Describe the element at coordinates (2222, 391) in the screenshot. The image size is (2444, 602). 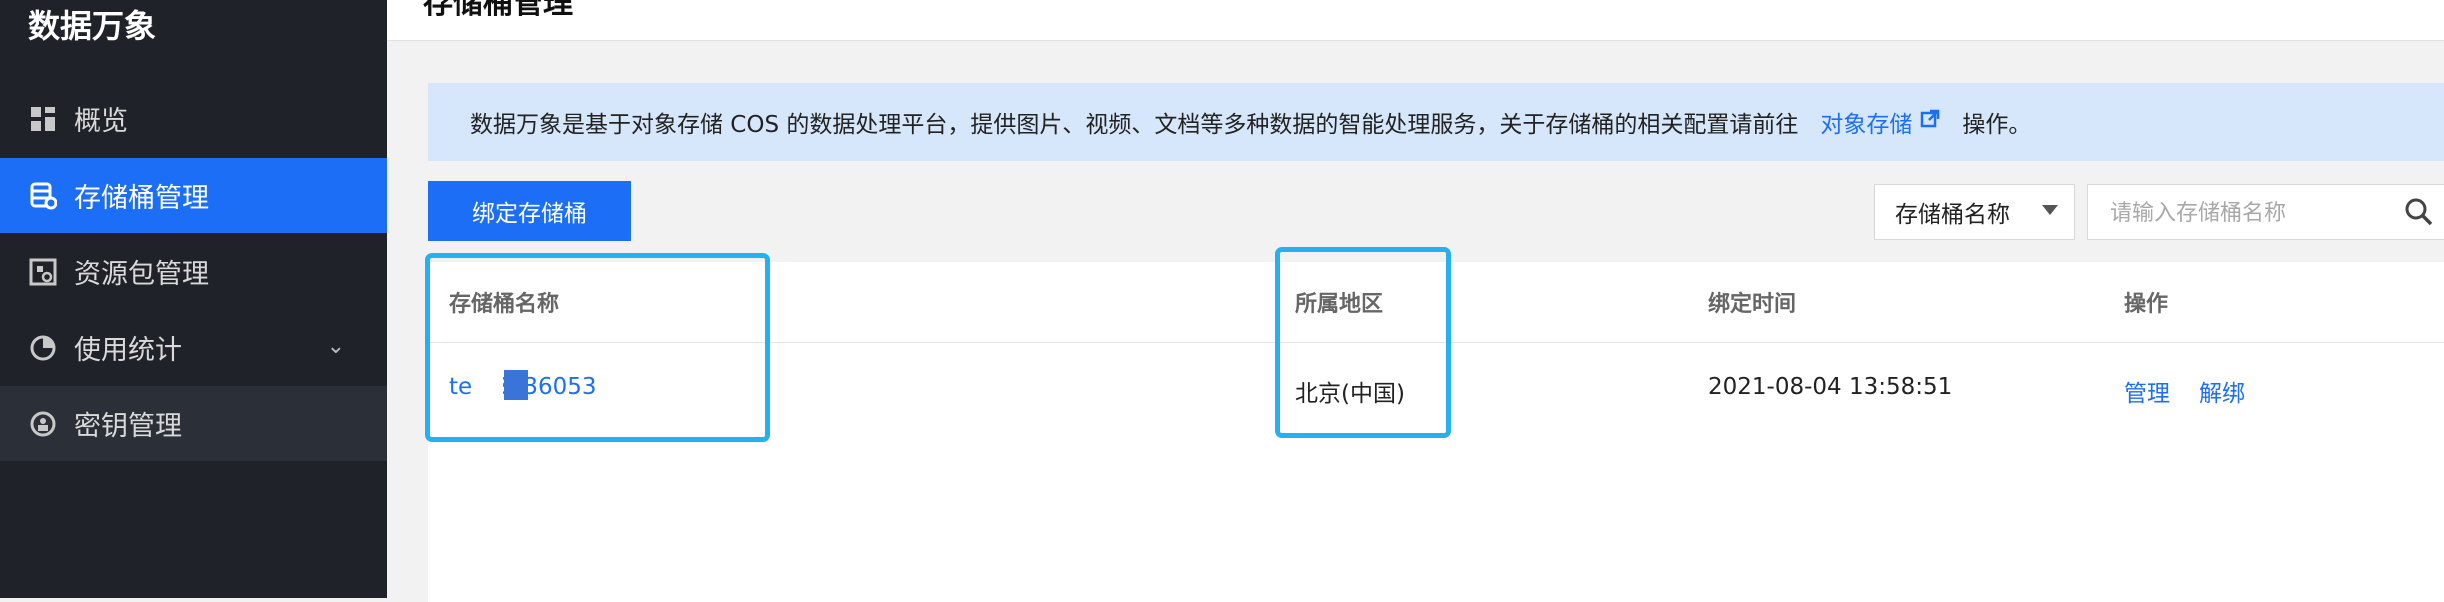
I see `unbind-link: 解绑` at that location.